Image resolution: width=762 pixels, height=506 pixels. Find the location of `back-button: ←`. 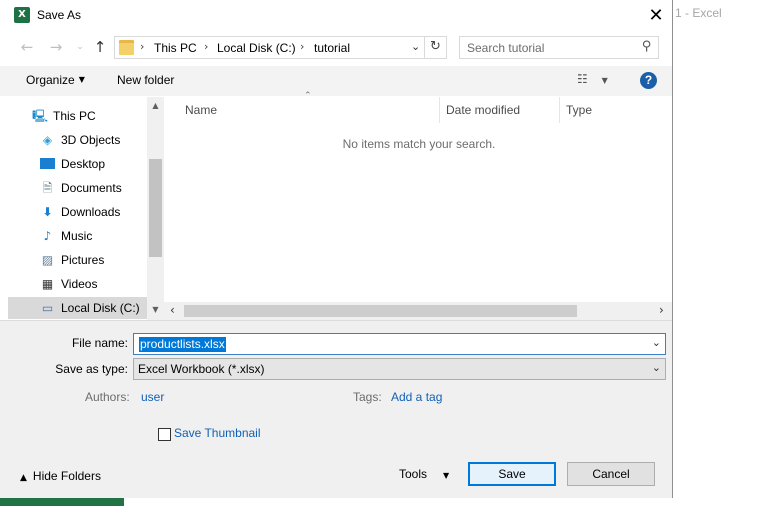

back-button: ← is located at coordinates (27, 47).